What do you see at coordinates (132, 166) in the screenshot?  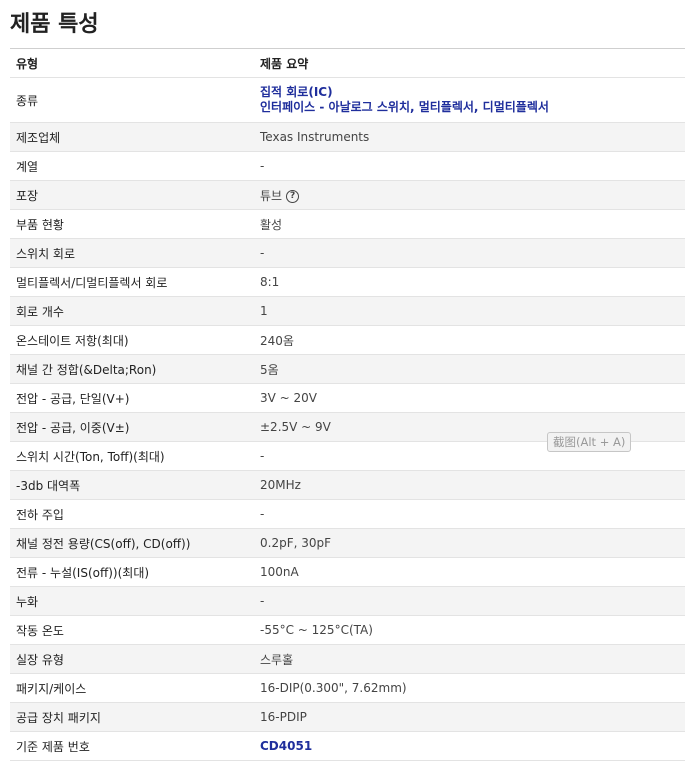 I see `row-label: 계열` at bounding box center [132, 166].